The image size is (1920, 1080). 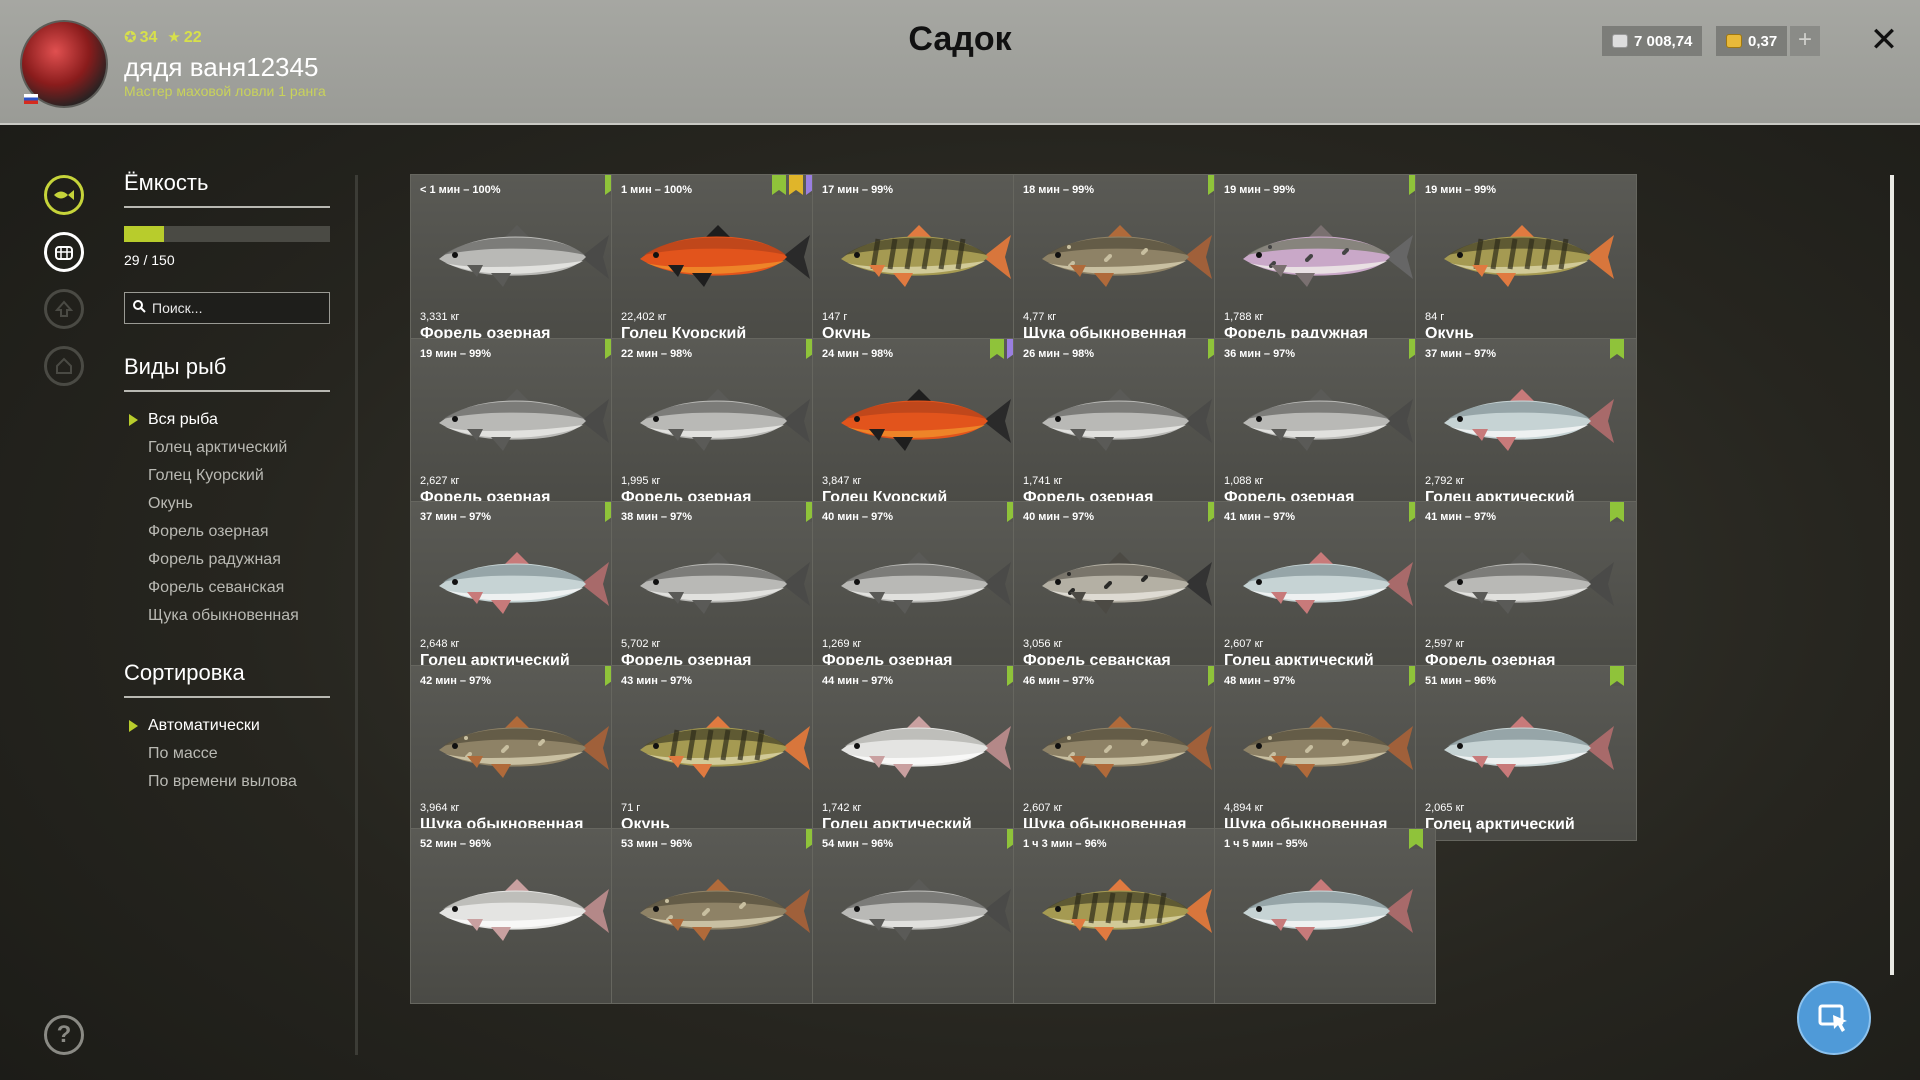 What do you see at coordinates (1445, 480) in the screenshot?
I see `fish-weight: 2,792 кг` at bounding box center [1445, 480].